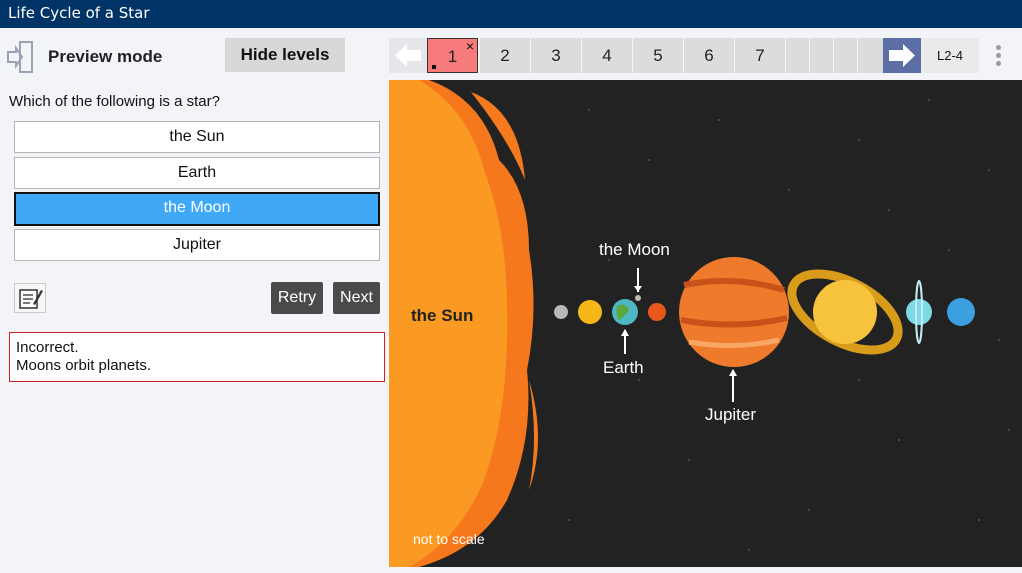 The width and height of the screenshot is (1022, 573). I want to click on moon, so click(638, 298).